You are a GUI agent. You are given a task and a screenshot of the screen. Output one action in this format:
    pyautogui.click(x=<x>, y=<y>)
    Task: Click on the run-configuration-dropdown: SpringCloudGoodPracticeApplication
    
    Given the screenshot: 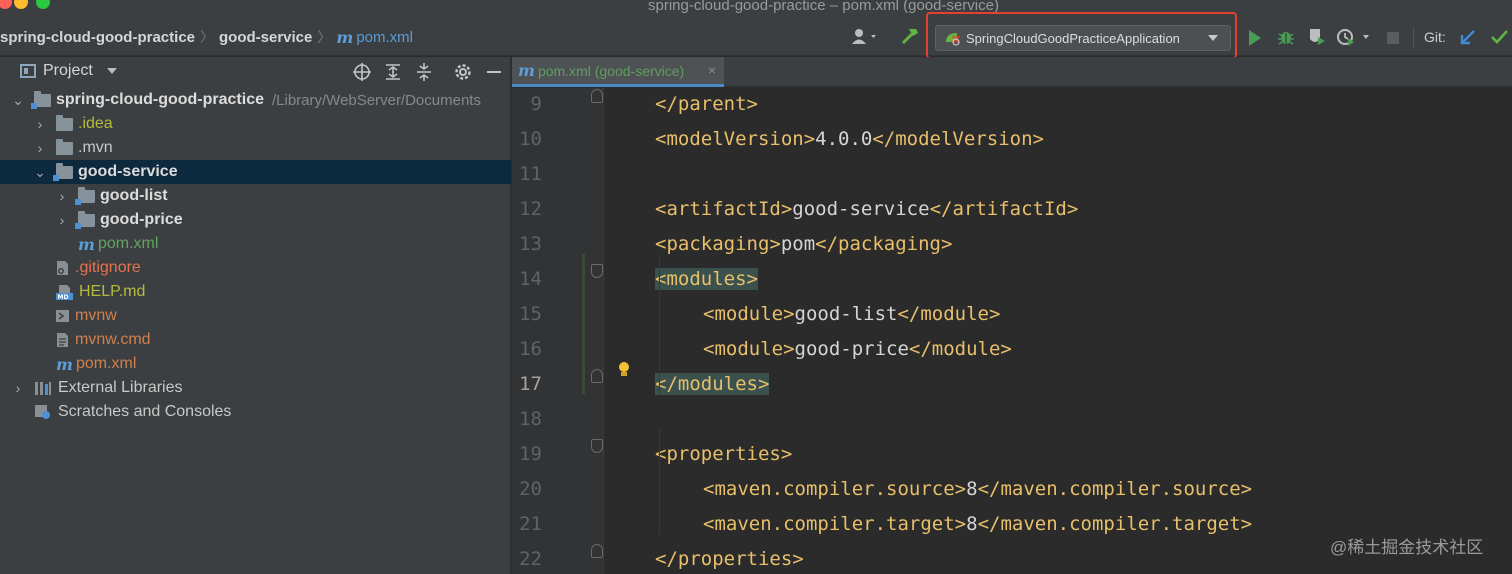 What is the action you would take?
    pyautogui.click(x=1083, y=38)
    